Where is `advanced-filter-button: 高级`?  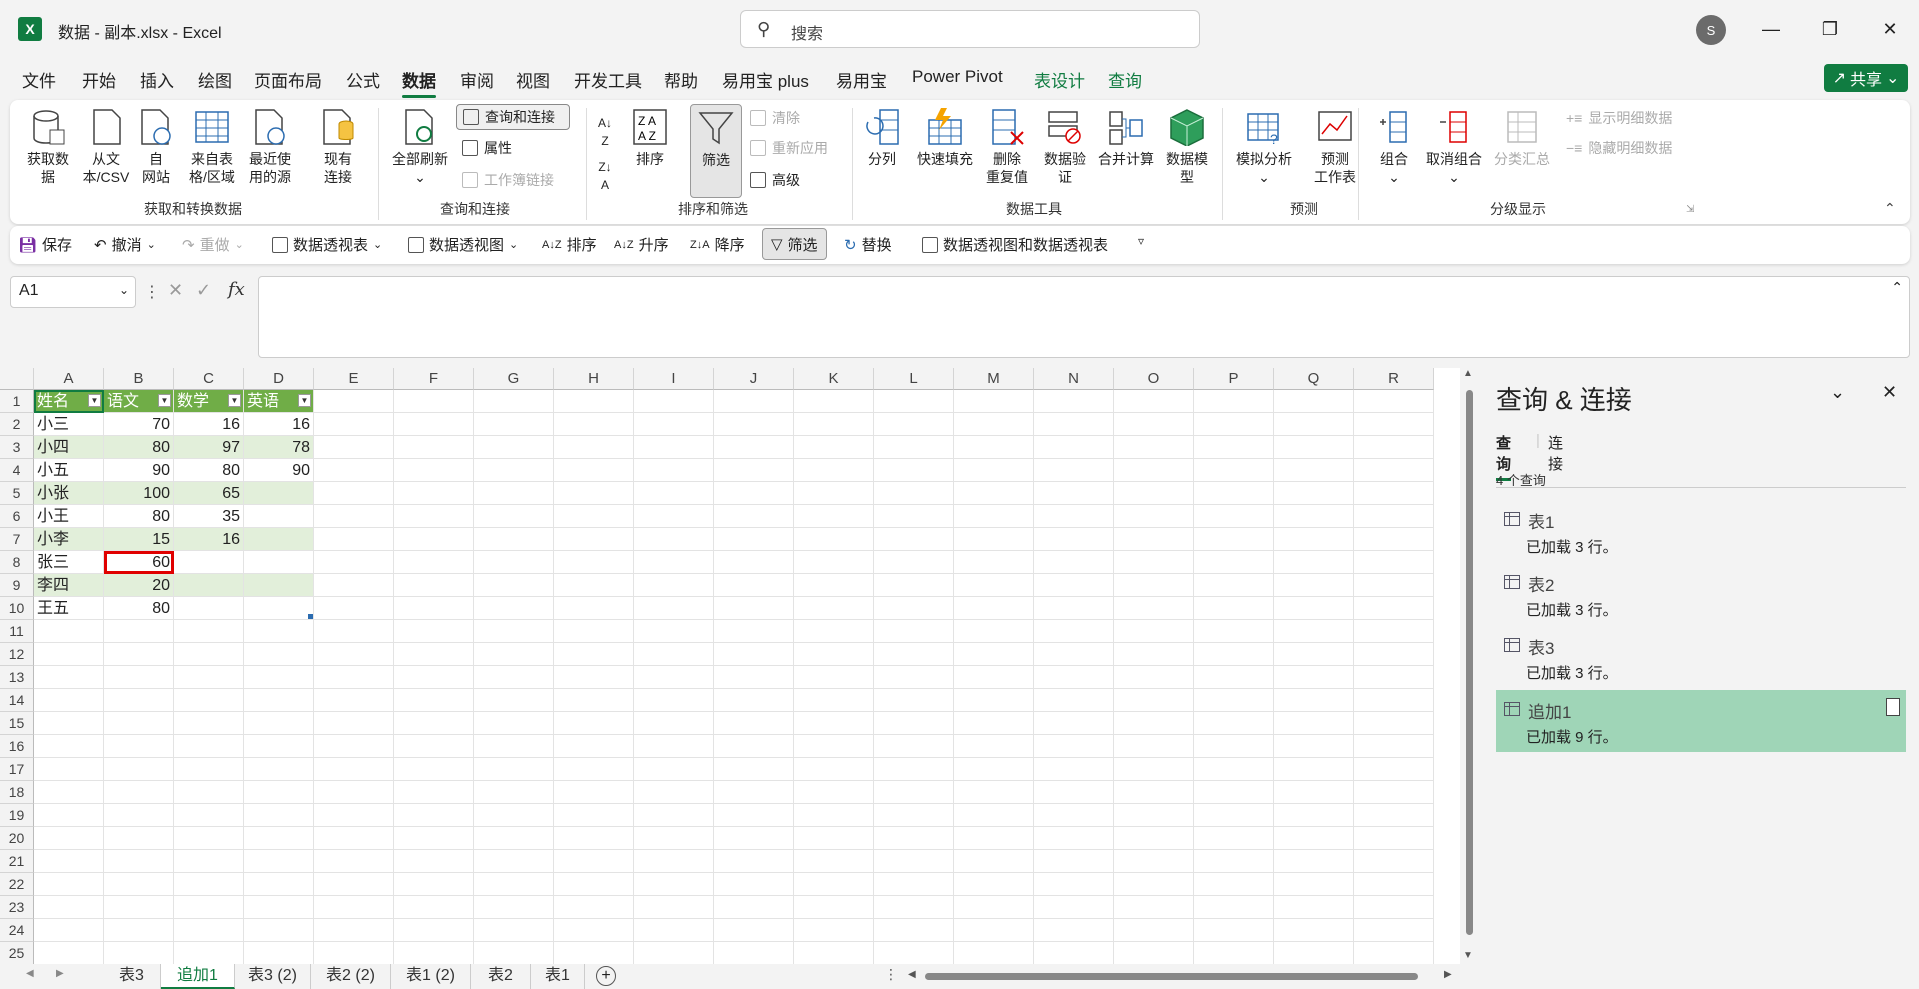 advanced-filter-button: 高级 is located at coordinates (775, 180).